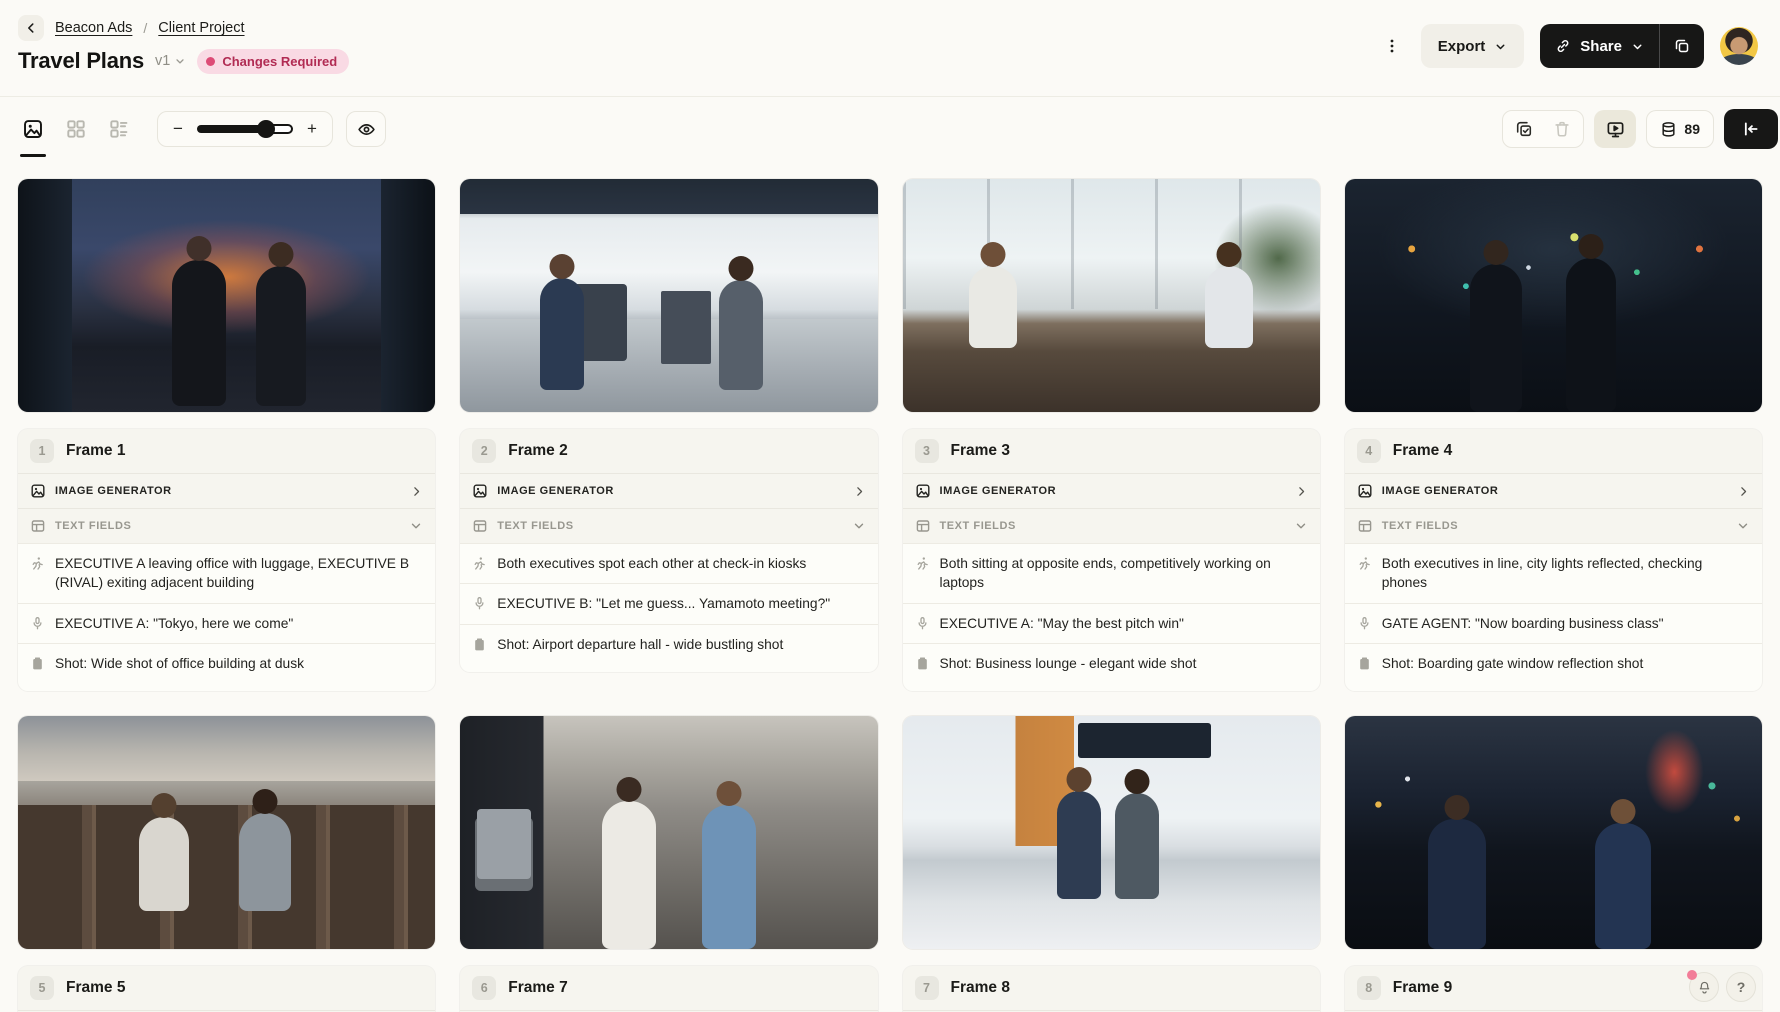 The width and height of the screenshot is (1780, 1012). Describe the element at coordinates (1599, 46) in the screenshot. I see `share-button: Share` at that location.